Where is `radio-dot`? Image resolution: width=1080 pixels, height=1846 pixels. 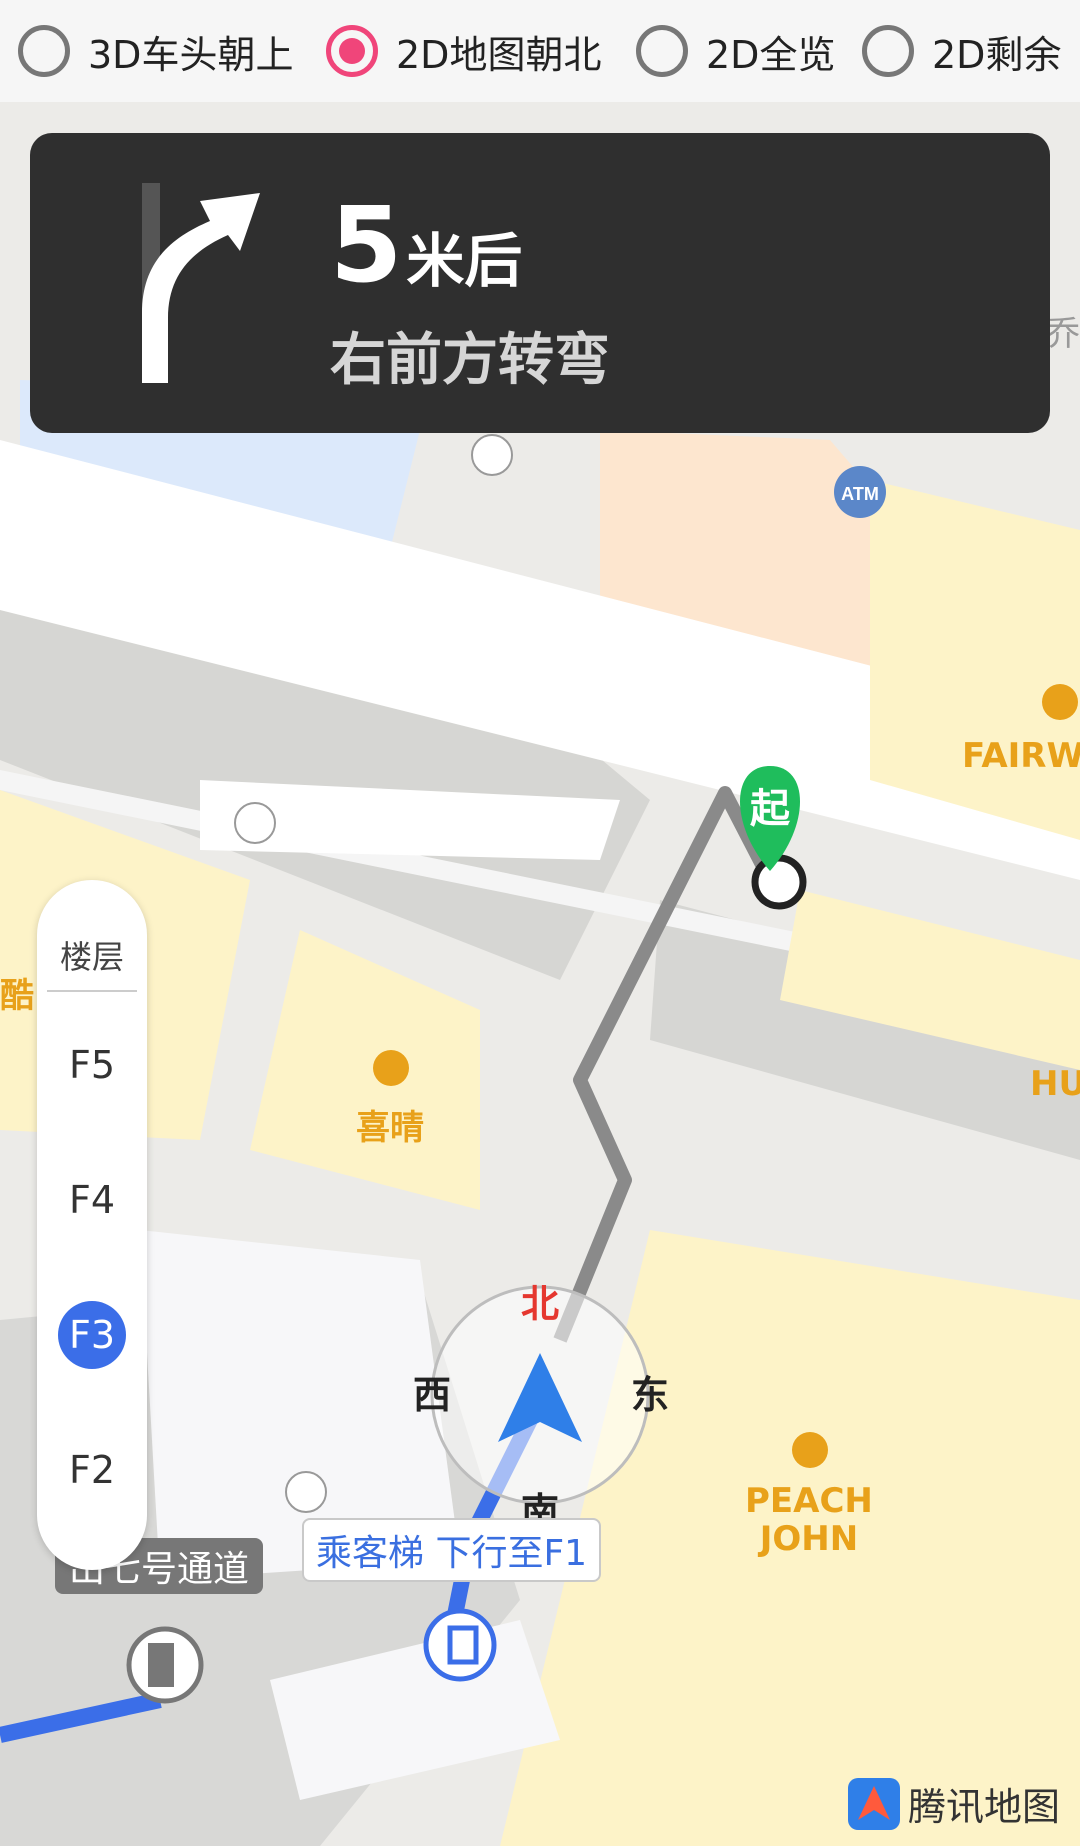
radio-dot is located at coordinates (352, 51).